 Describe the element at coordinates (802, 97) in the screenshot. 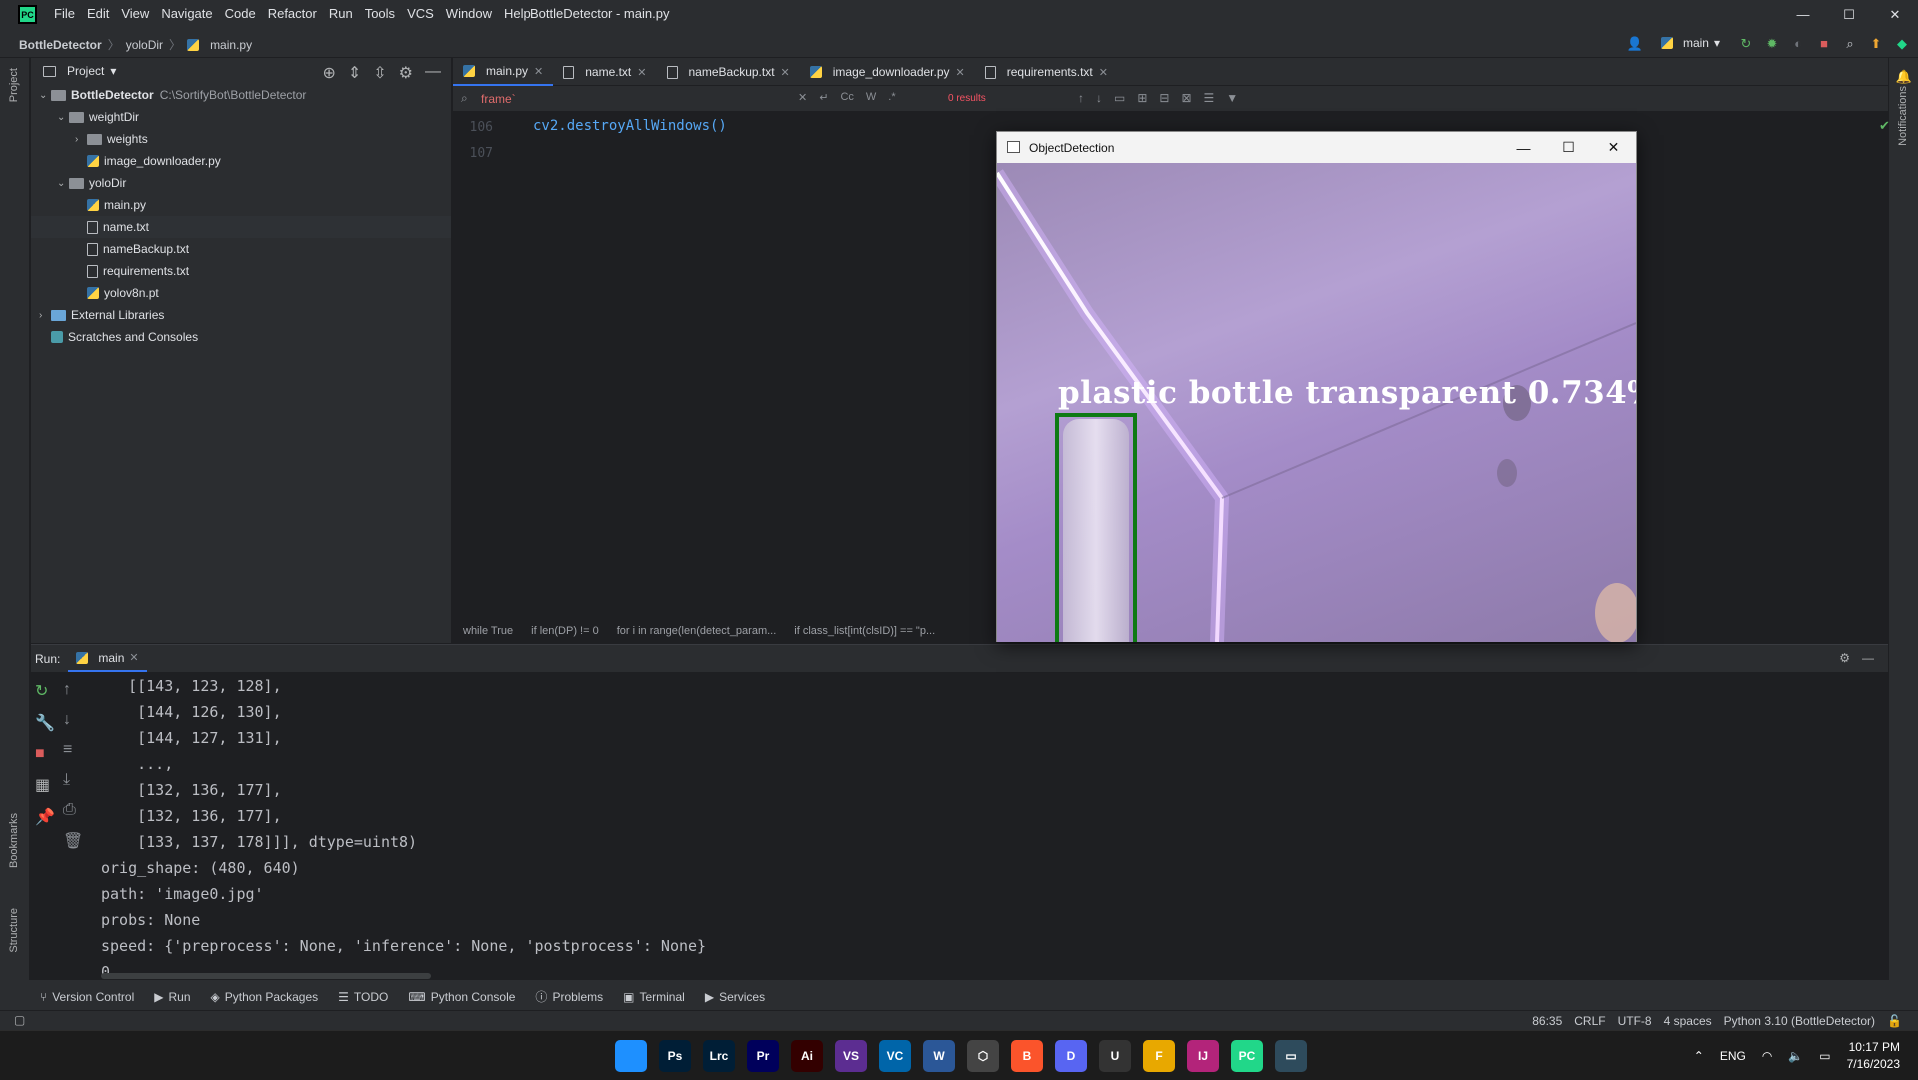

I see `clear-icon: ✕` at that location.